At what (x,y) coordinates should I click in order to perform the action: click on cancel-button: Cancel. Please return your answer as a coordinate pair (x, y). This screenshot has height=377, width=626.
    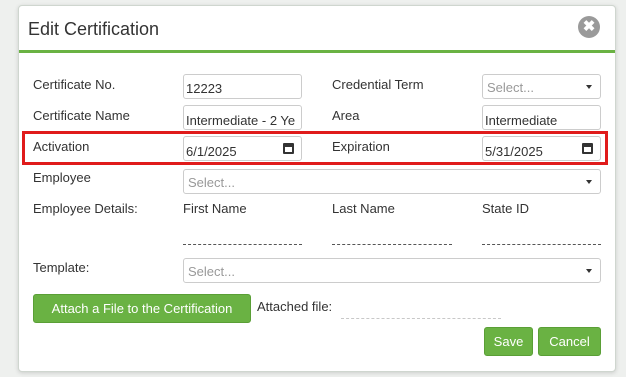
    Looking at the image, I should click on (569, 341).